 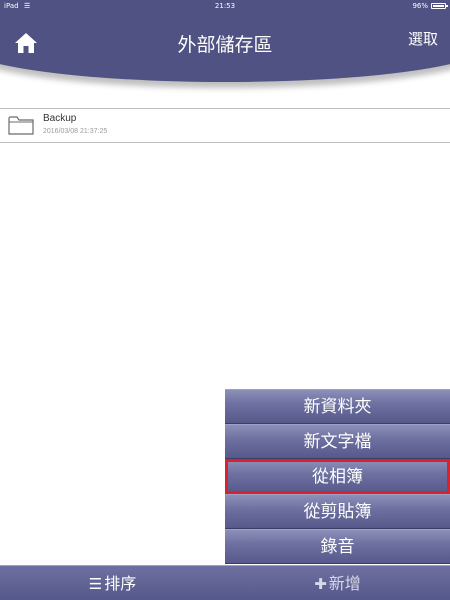 I want to click on status-bar: iPad ☰ 21:53 96%, so click(x=225, y=6).